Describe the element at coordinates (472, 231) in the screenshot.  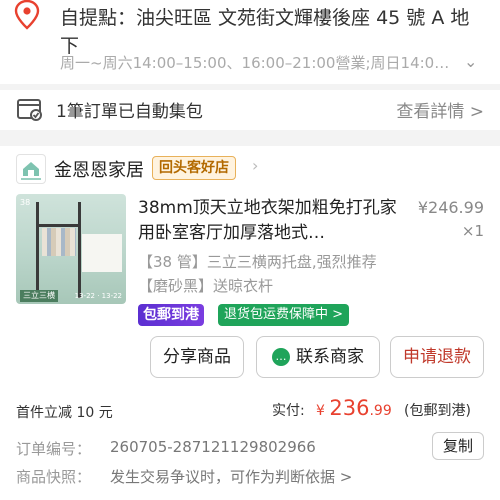
I see `product-quantity: ×1` at that location.